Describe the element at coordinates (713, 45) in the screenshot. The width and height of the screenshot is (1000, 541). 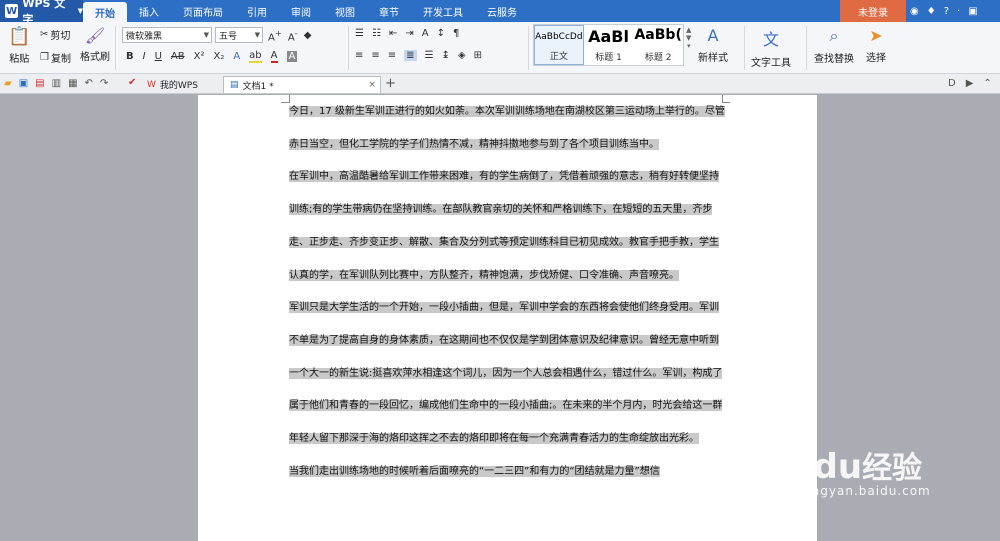
I see `new-style-button: A 新样式` at that location.